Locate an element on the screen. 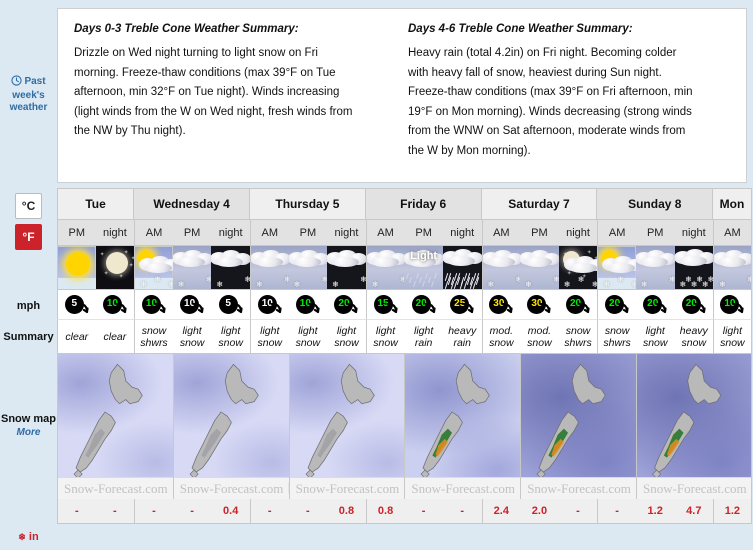  wind-speed-cell: 25 is located at coordinates (462, 305).